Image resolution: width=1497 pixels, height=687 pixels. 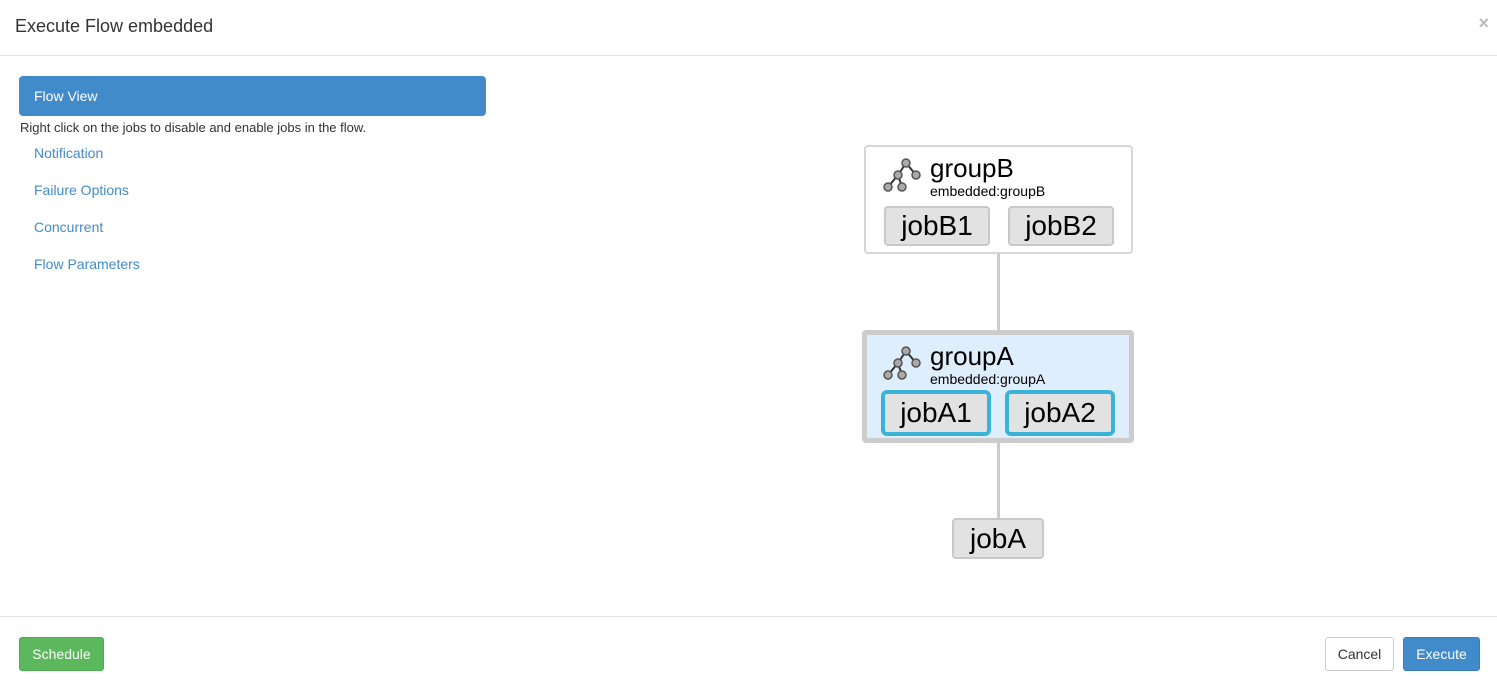 I want to click on group-title: groupA, so click(x=972, y=356).